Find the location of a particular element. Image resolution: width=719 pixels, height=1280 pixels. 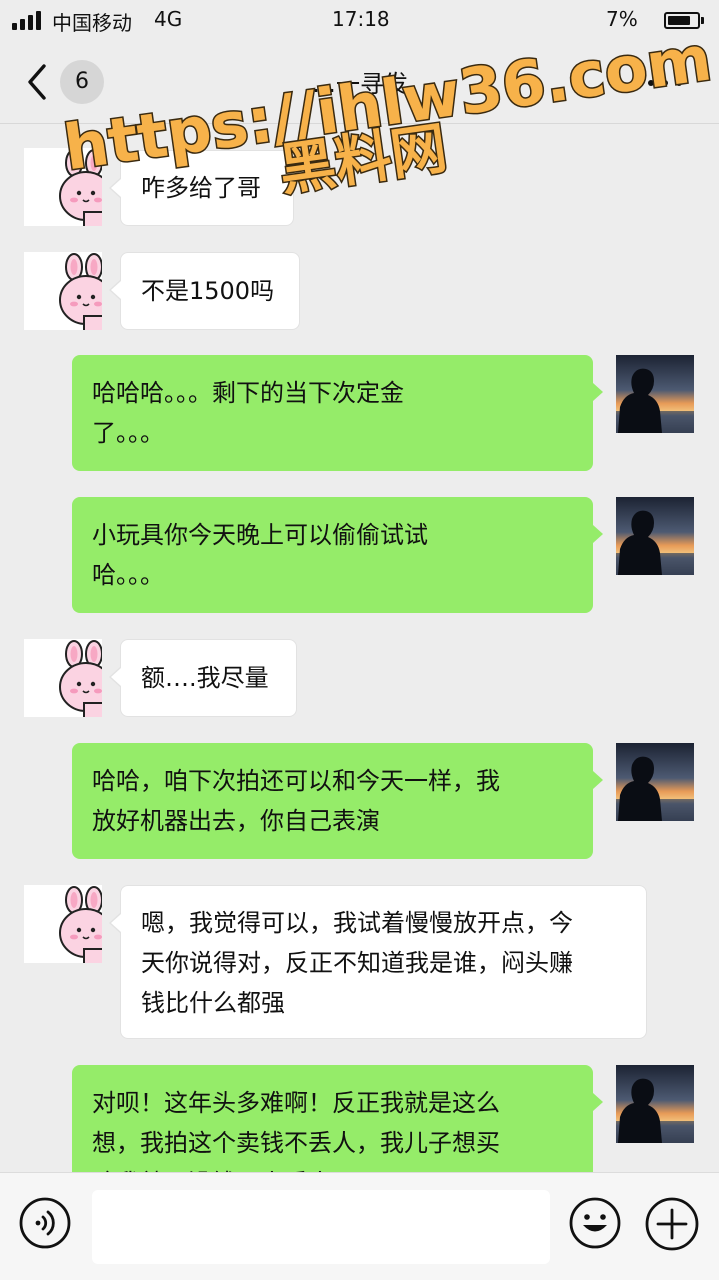

plus-icon is located at coordinates (672, 1224).